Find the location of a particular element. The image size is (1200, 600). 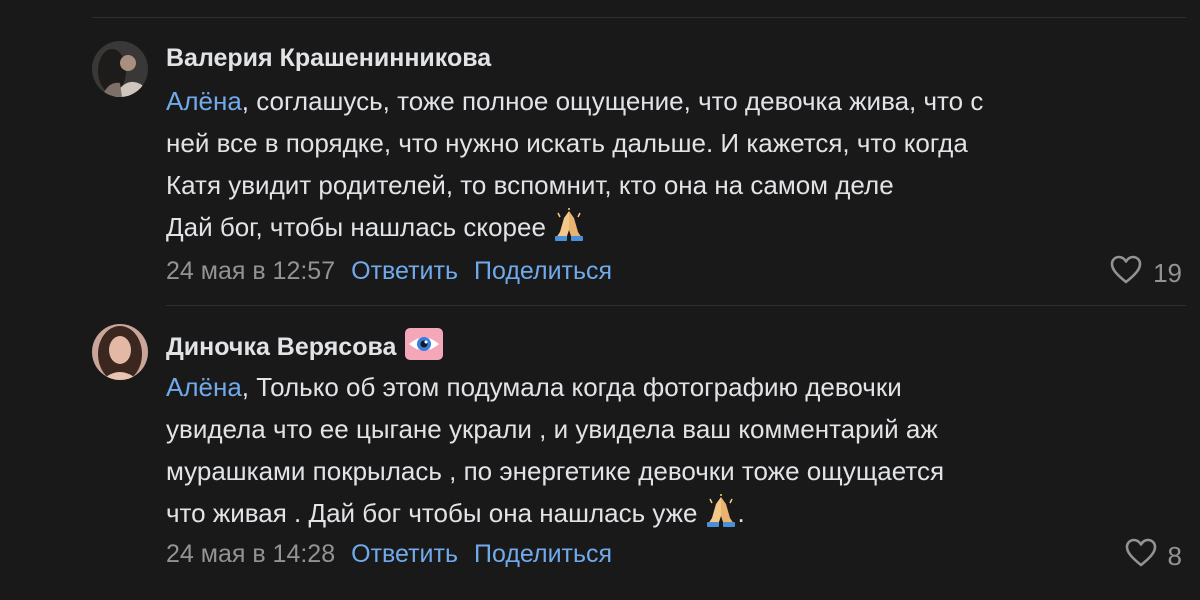

comment-author: Валерия Крашенинникова is located at coordinates (328, 58).